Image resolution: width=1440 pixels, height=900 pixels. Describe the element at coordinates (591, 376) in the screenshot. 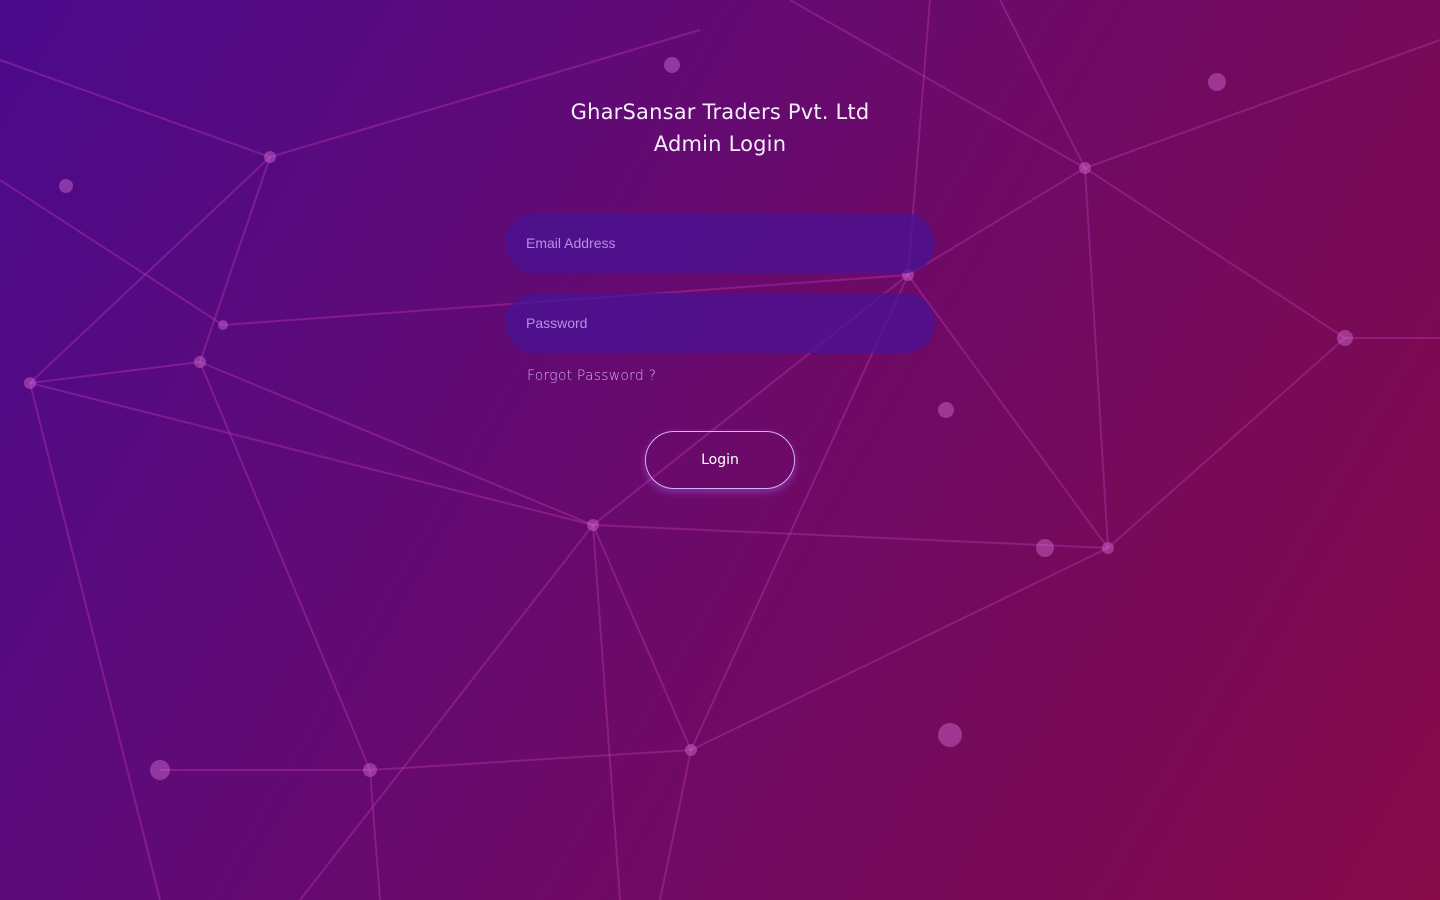

I see `forgot-password-link: Forgot Password ?` at that location.